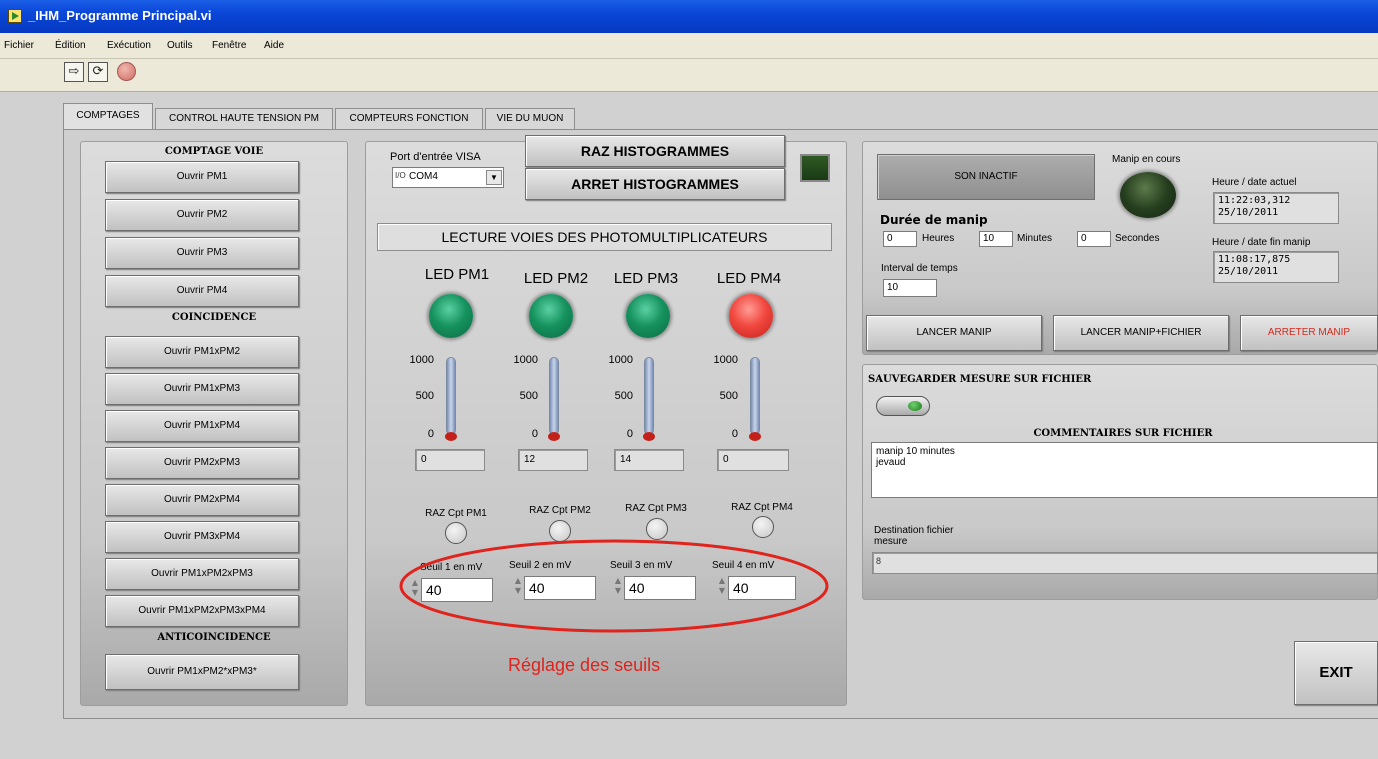 Image resolution: width=1378 pixels, height=759 pixels. Describe the element at coordinates (108, 116) in the screenshot. I see `tab-comptages: COMPTAGES` at that location.